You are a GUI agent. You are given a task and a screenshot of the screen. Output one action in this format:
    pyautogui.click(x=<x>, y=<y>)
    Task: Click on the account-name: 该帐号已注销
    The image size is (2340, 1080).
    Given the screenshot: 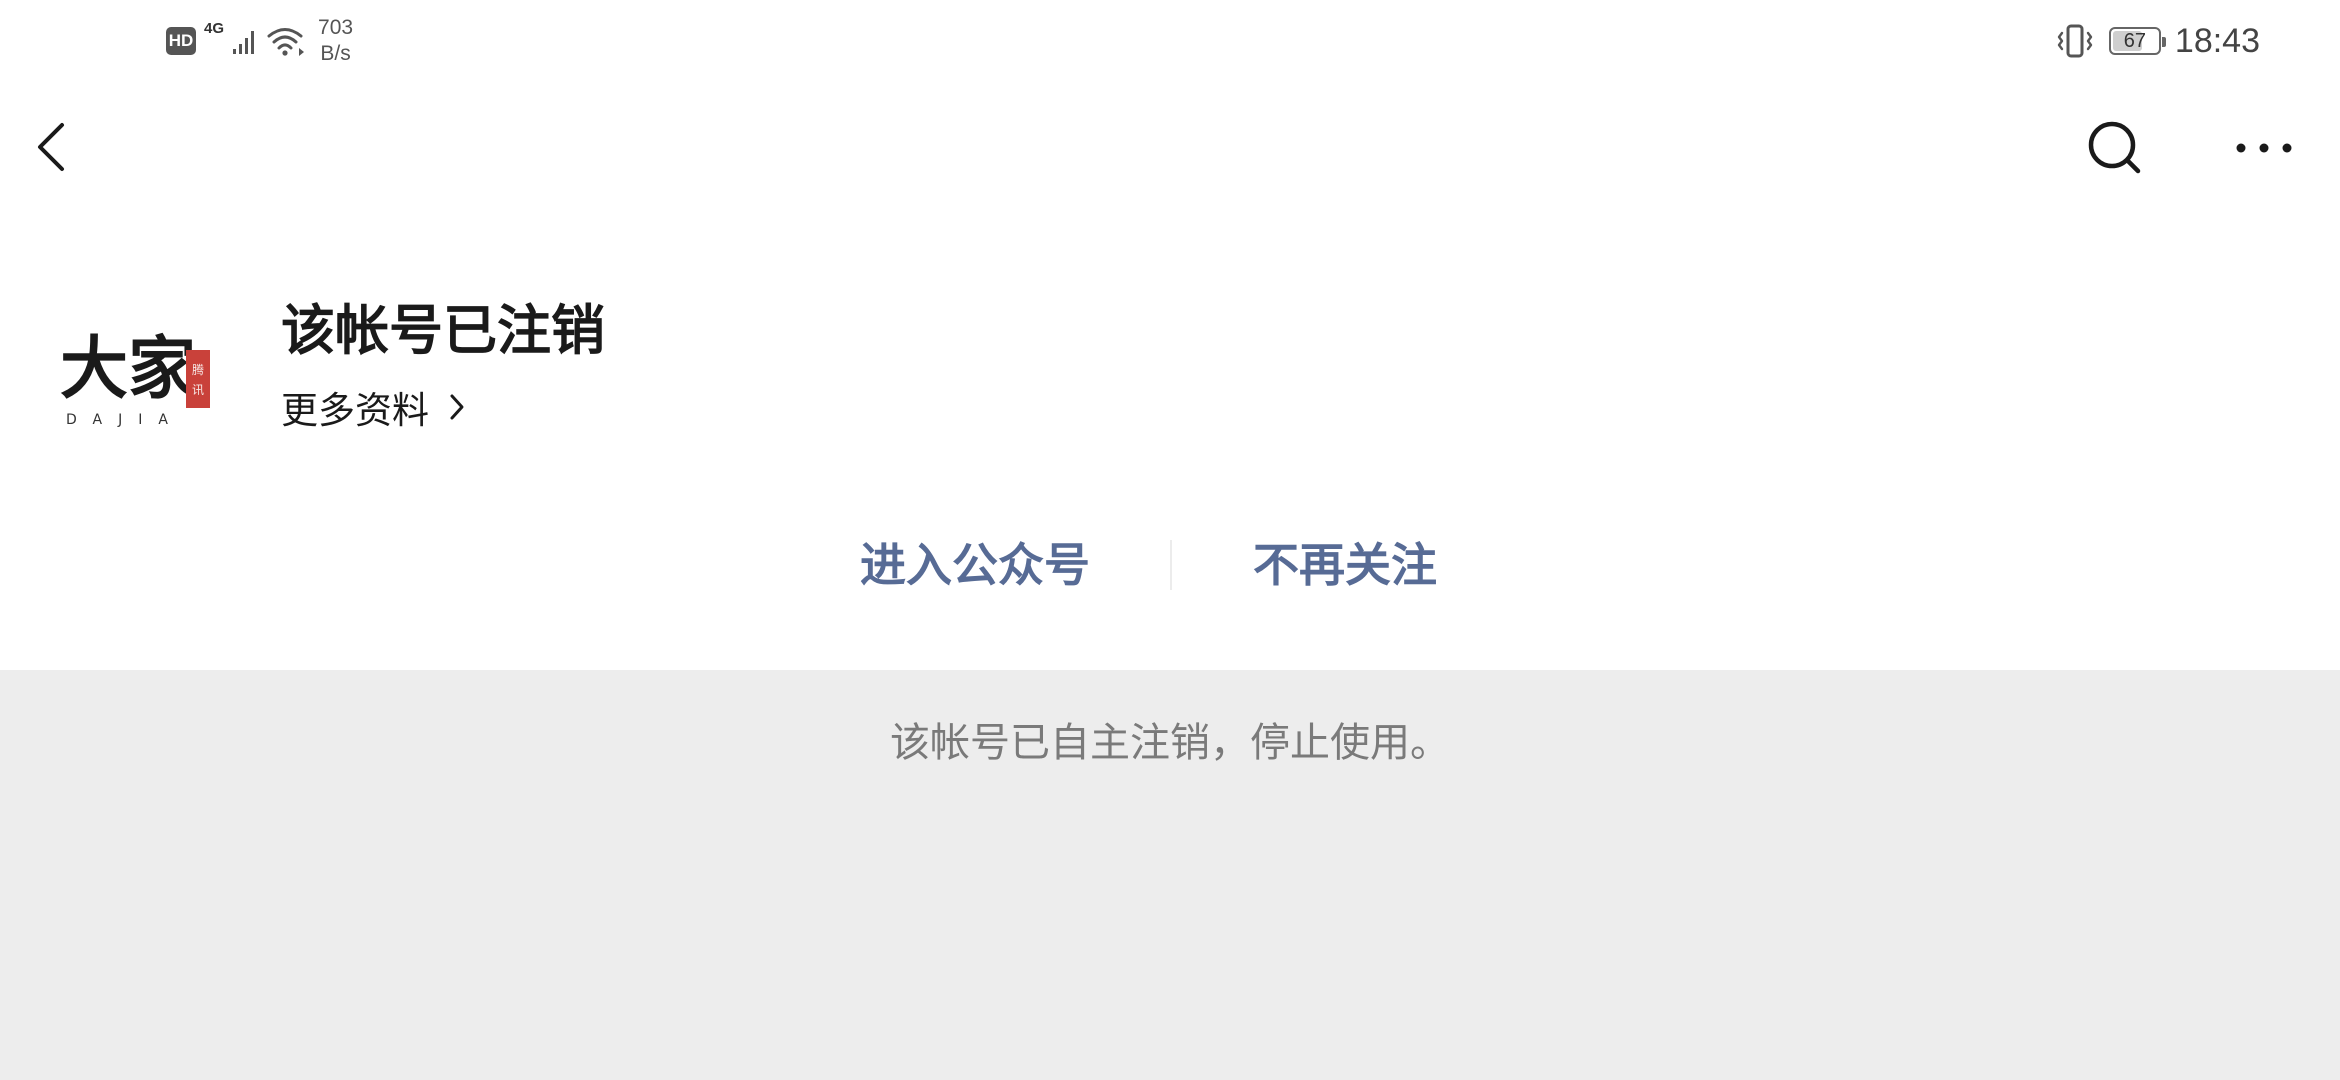 What is the action you would take?
    pyautogui.click(x=443, y=330)
    